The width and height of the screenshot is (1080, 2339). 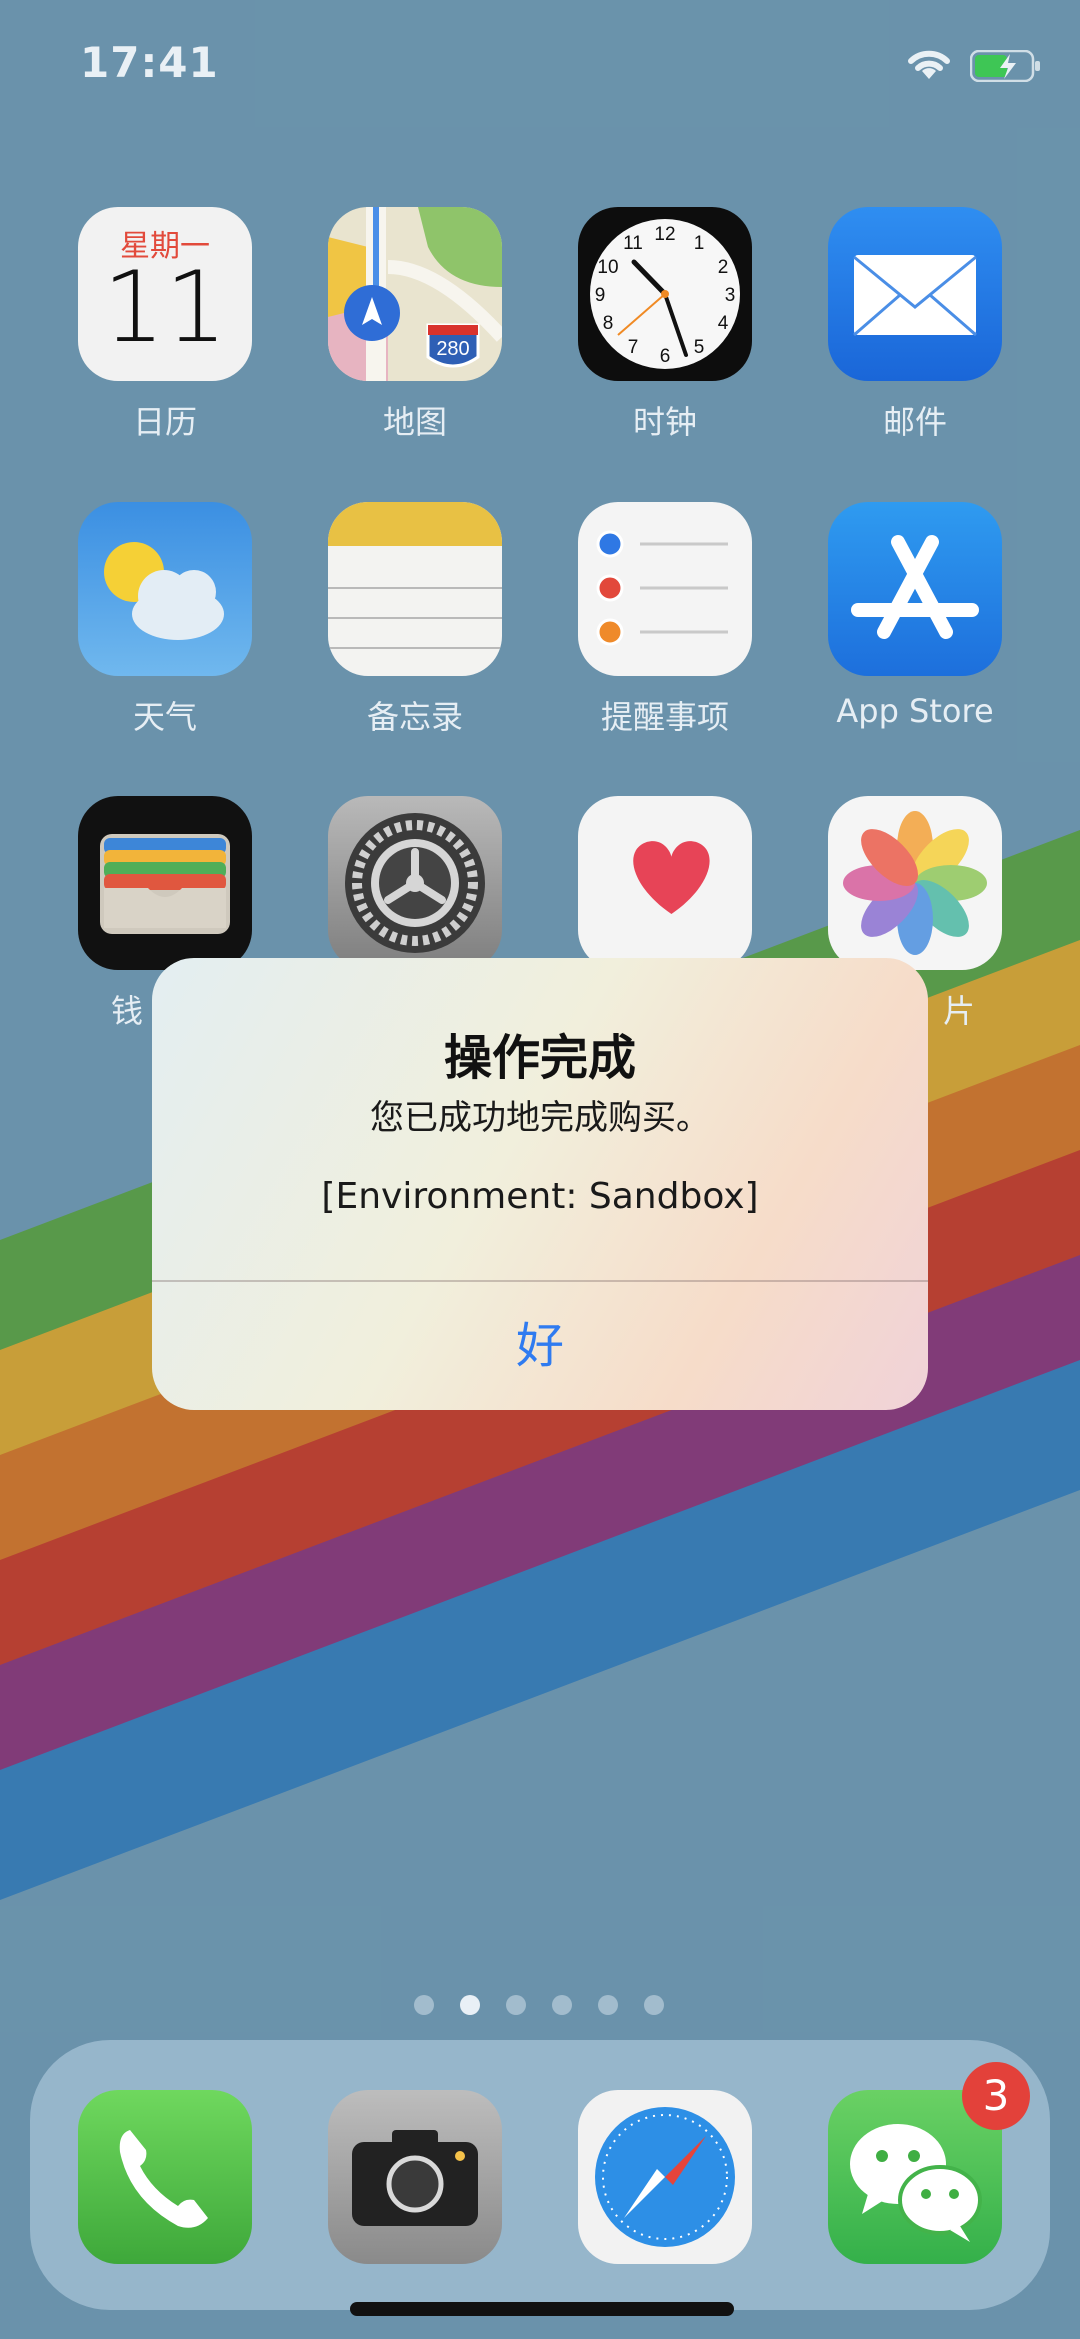 I want to click on health-icon, so click(x=665, y=883).